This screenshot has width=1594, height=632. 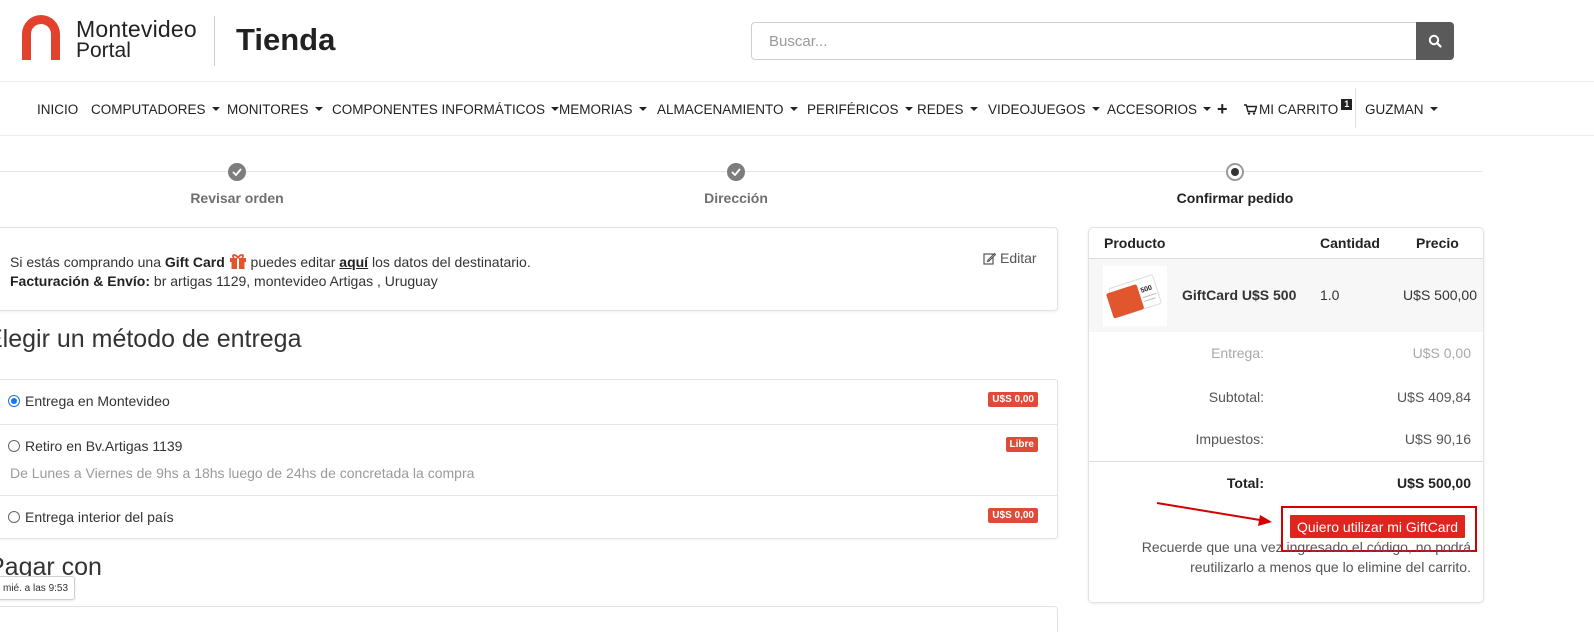 I want to click on nav-divider, so click(x=1355, y=108).